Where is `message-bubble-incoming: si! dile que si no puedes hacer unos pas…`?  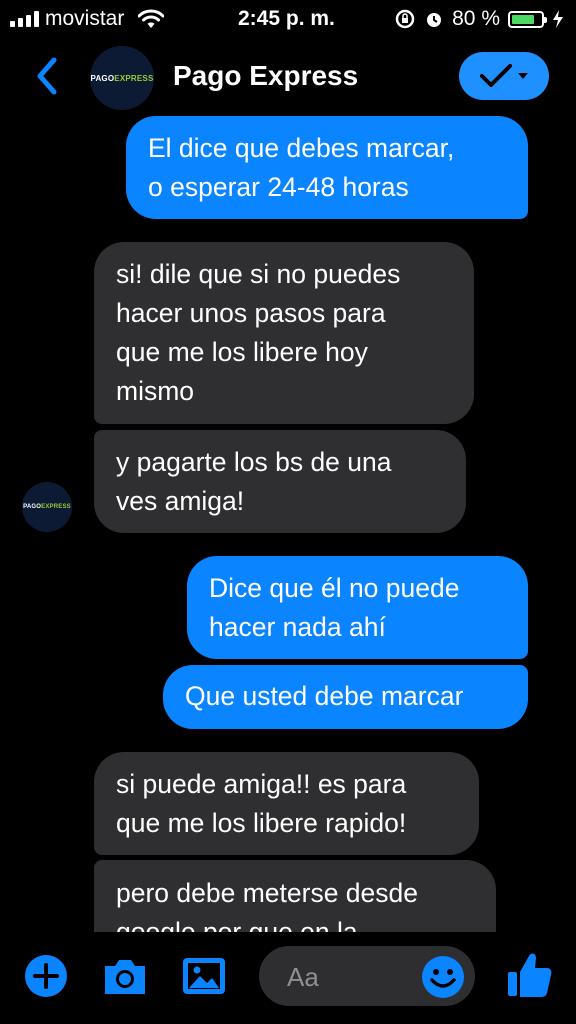 message-bubble-incoming: si! dile que si no puedes hacer unos pas… is located at coordinates (284, 333).